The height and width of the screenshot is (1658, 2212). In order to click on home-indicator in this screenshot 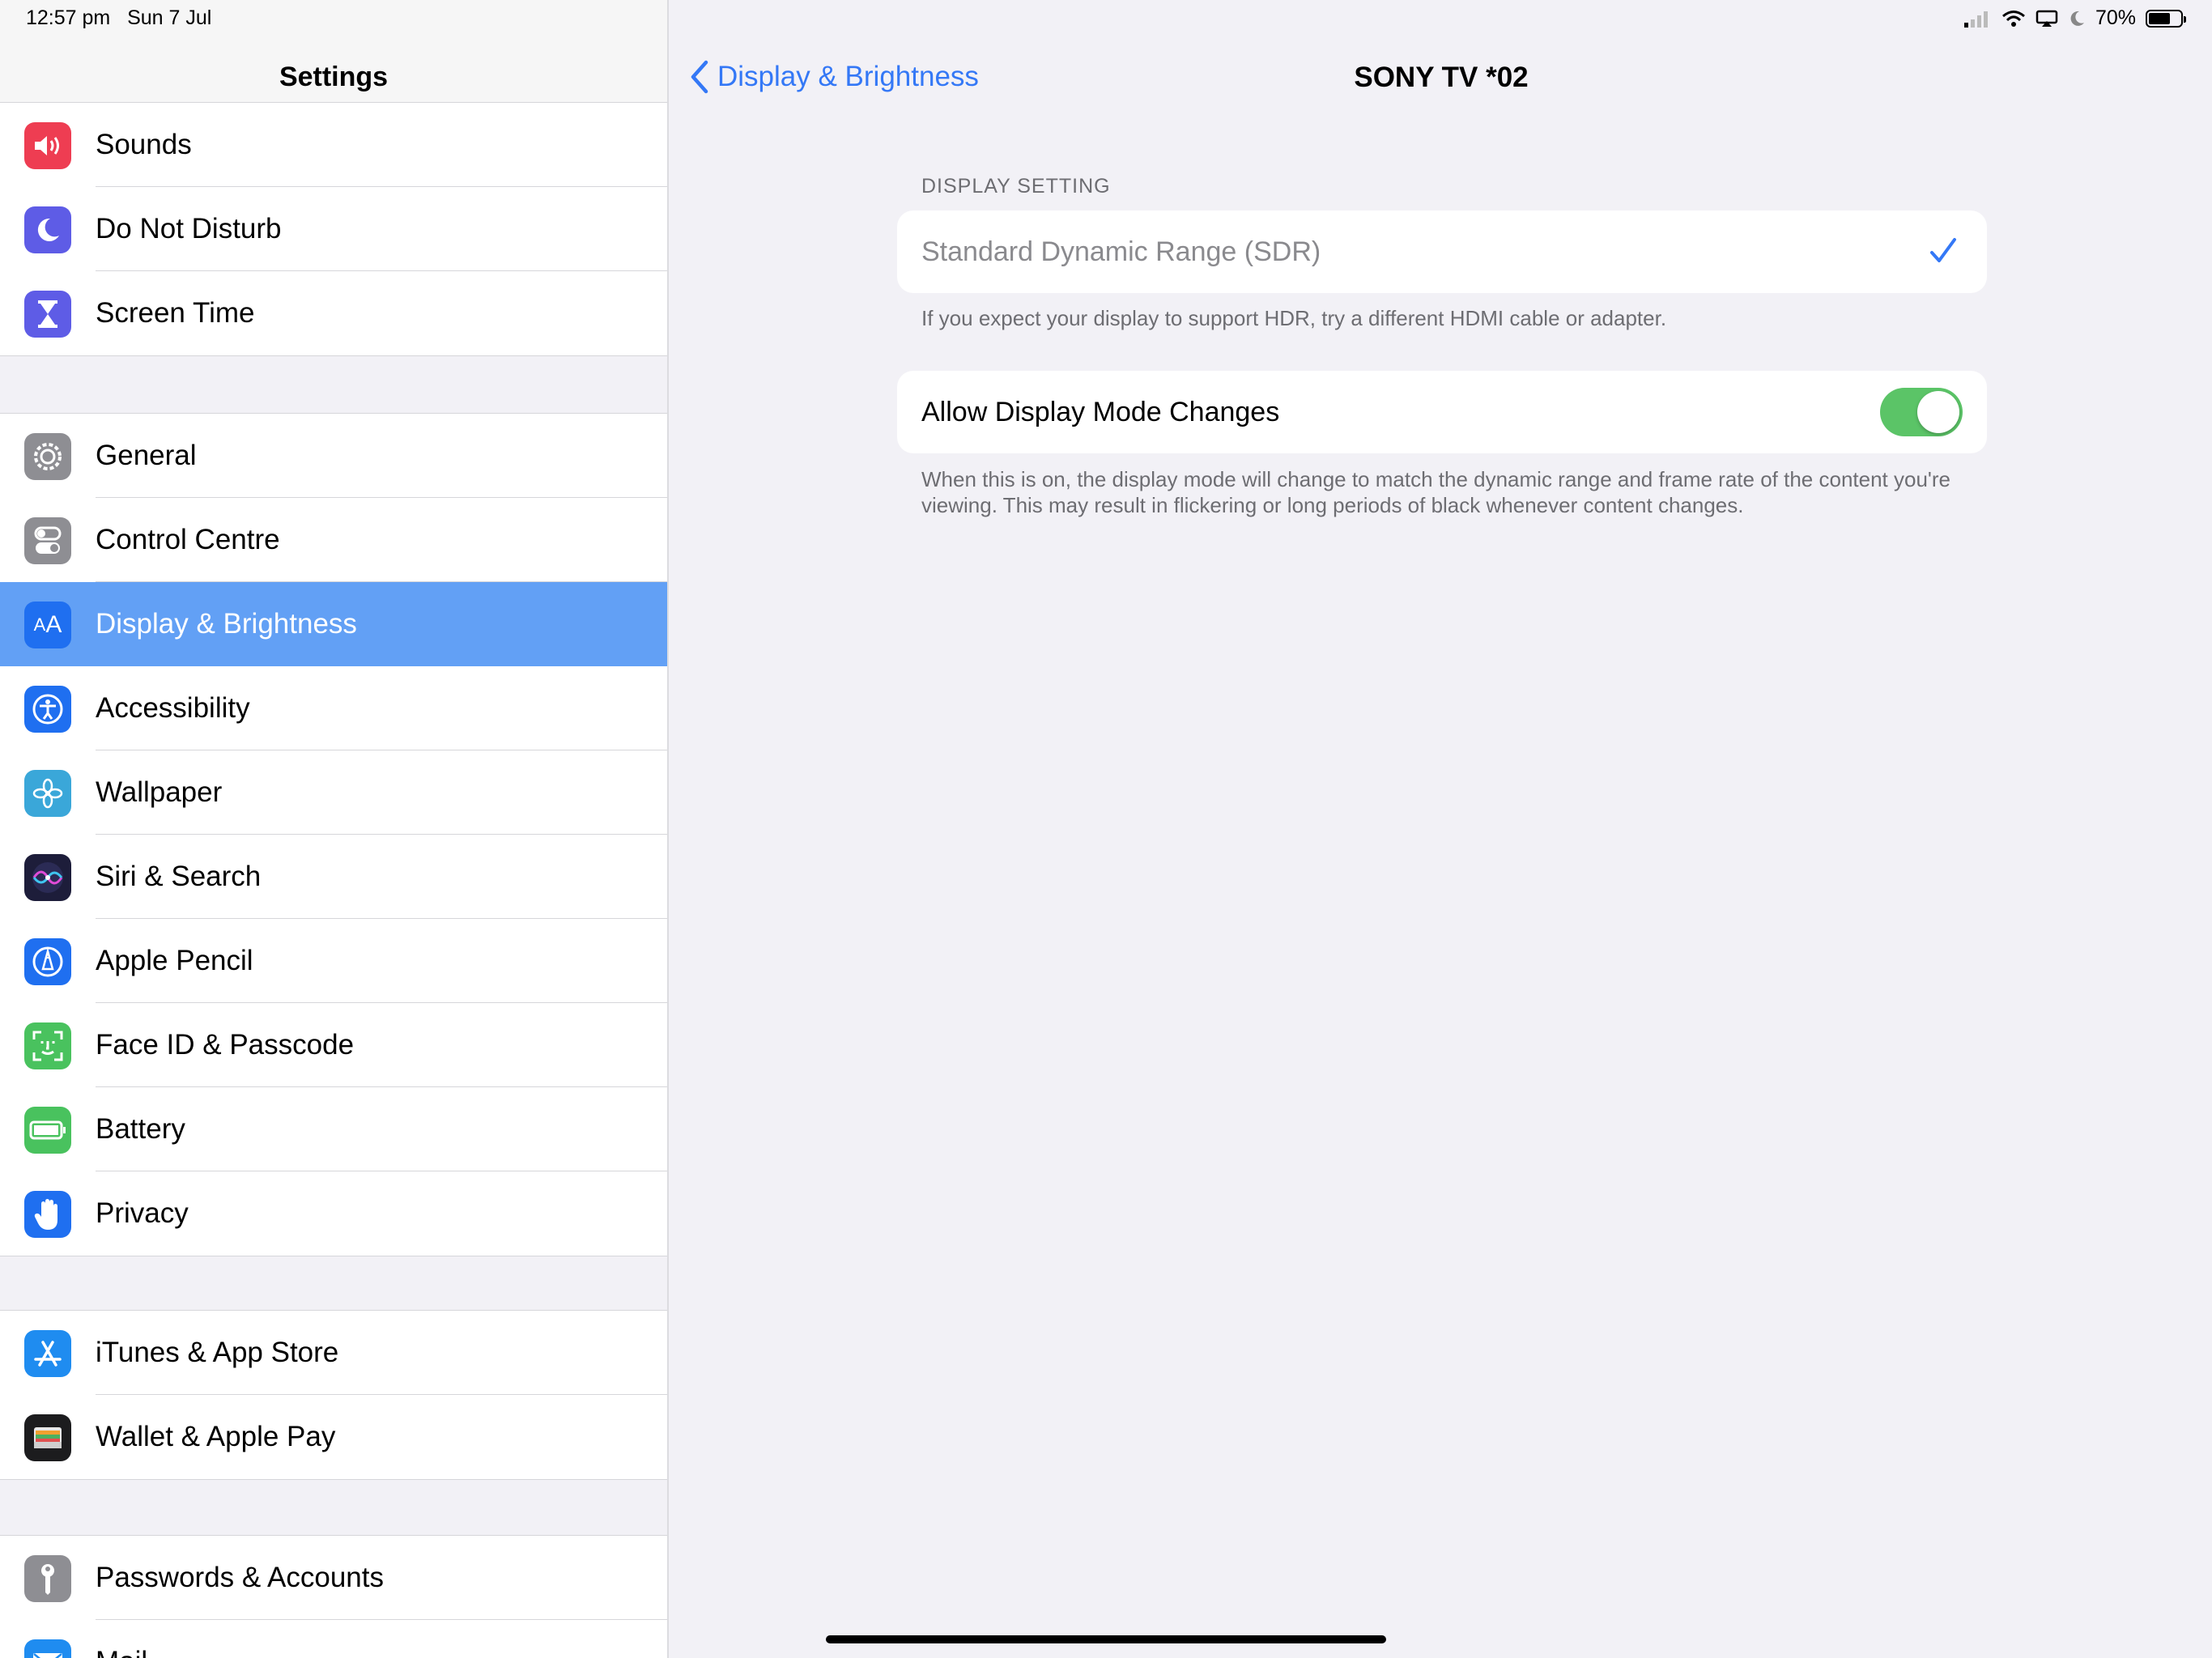, I will do `click(1106, 1639)`.